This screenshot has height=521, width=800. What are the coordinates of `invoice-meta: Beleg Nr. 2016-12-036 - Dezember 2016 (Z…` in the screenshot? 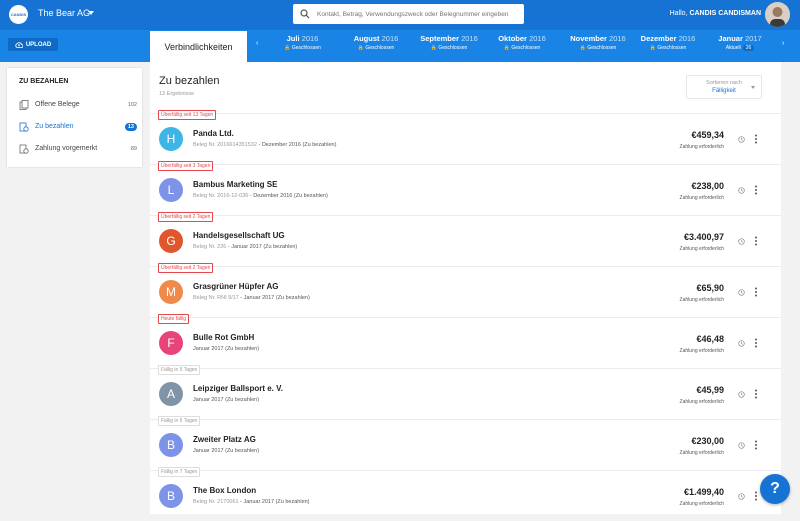 It's located at (260, 196).